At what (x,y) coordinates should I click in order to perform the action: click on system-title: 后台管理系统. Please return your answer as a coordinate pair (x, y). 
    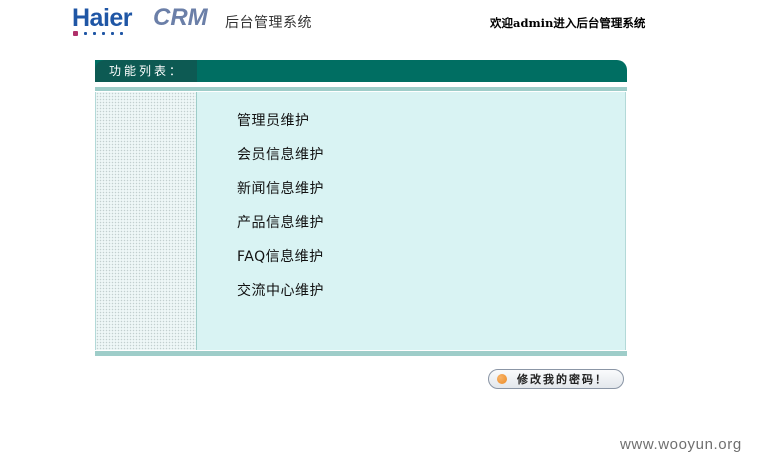
    Looking at the image, I should click on (268, 23).